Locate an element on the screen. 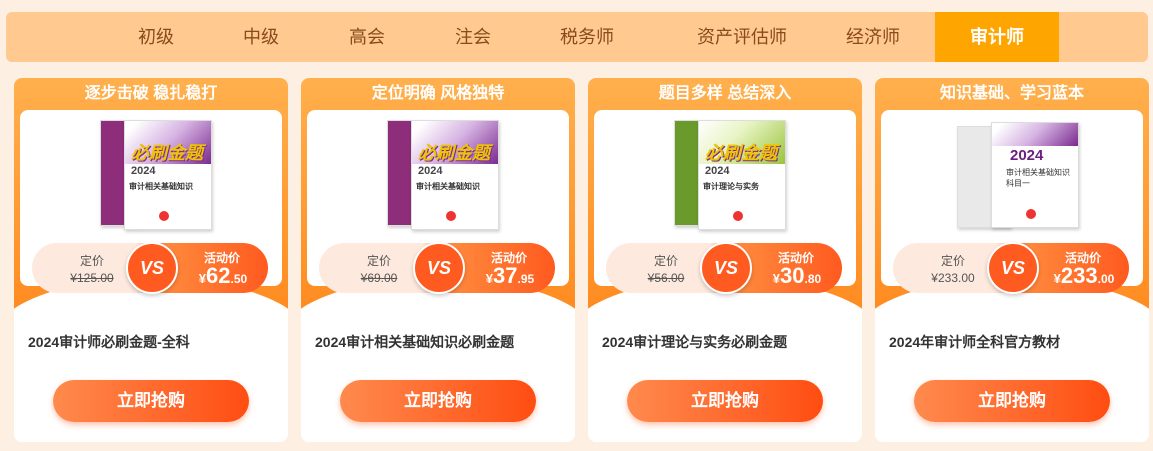 This screenshot has height=451, width=1153. original-price: ¥69.00 is located at coordinates (379, 278).